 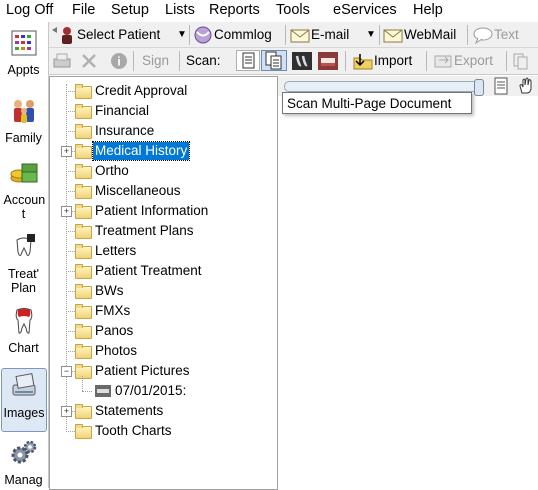 I want to click on tree-item-label: Tooth Charts, so click(x=133, y=430).